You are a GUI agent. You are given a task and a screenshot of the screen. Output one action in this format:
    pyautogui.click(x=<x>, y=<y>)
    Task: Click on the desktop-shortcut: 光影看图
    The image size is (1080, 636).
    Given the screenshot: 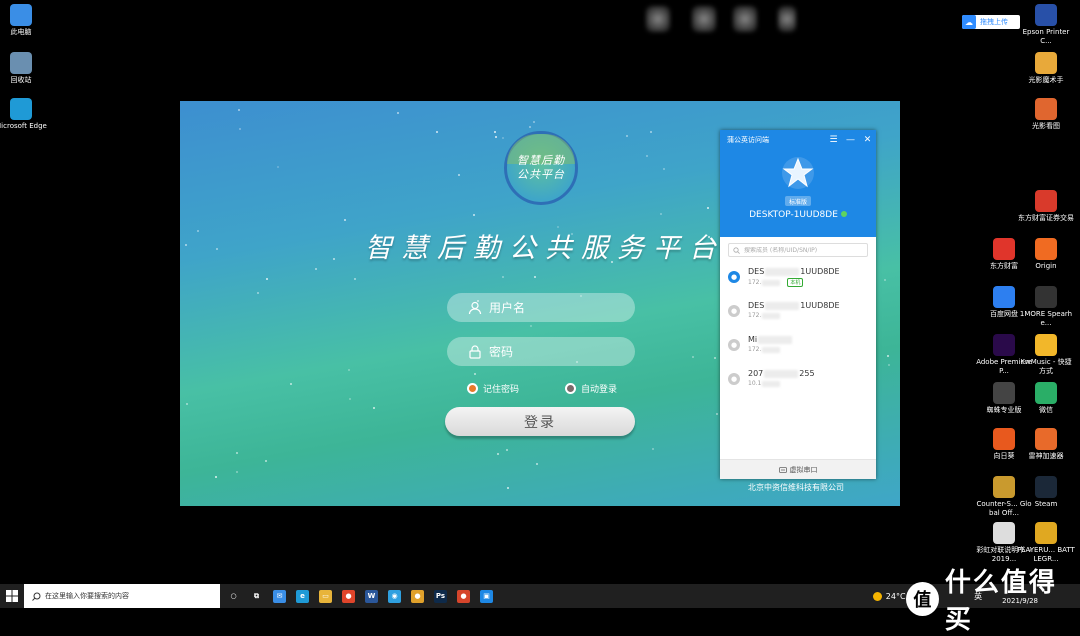 What is the action you would take?
    pyautogui.click(x=1046, y=114)
    